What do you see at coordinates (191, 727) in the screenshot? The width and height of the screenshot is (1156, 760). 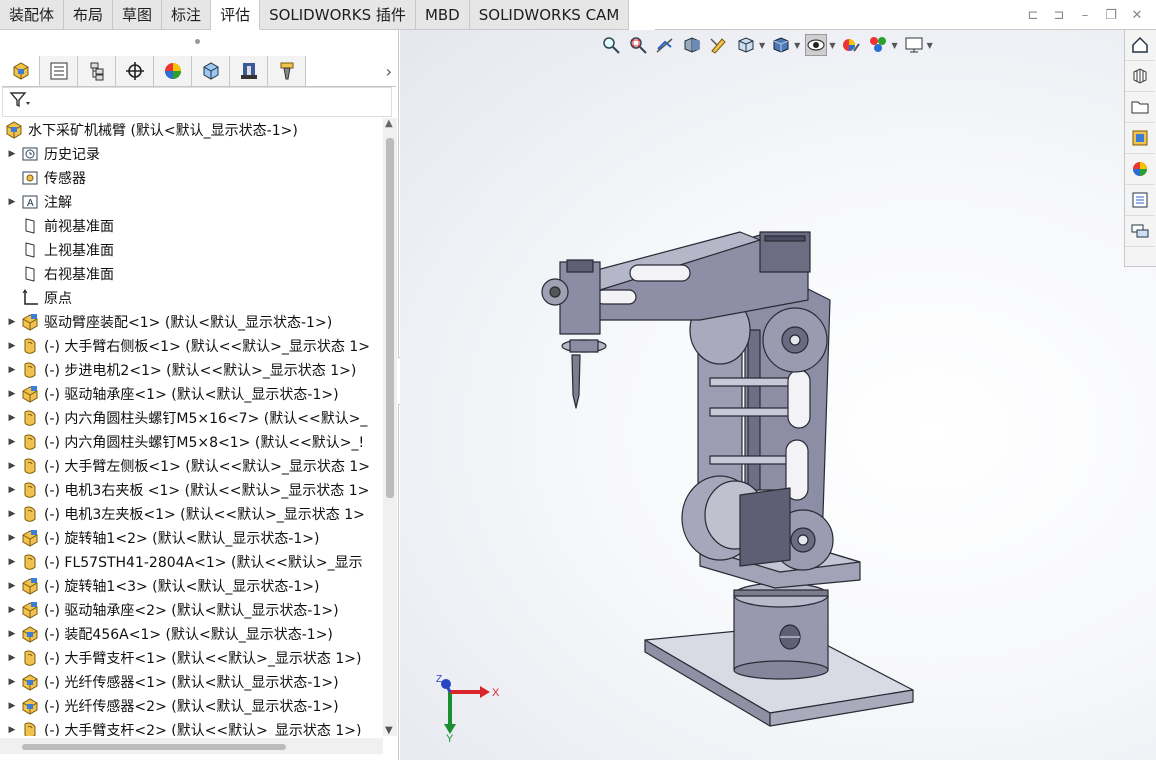 I see `tree-item: ▶ (-) 大手臂支杆<2> (默认<<默认>_显示状态 1>)` at bounding box center [191, 727].